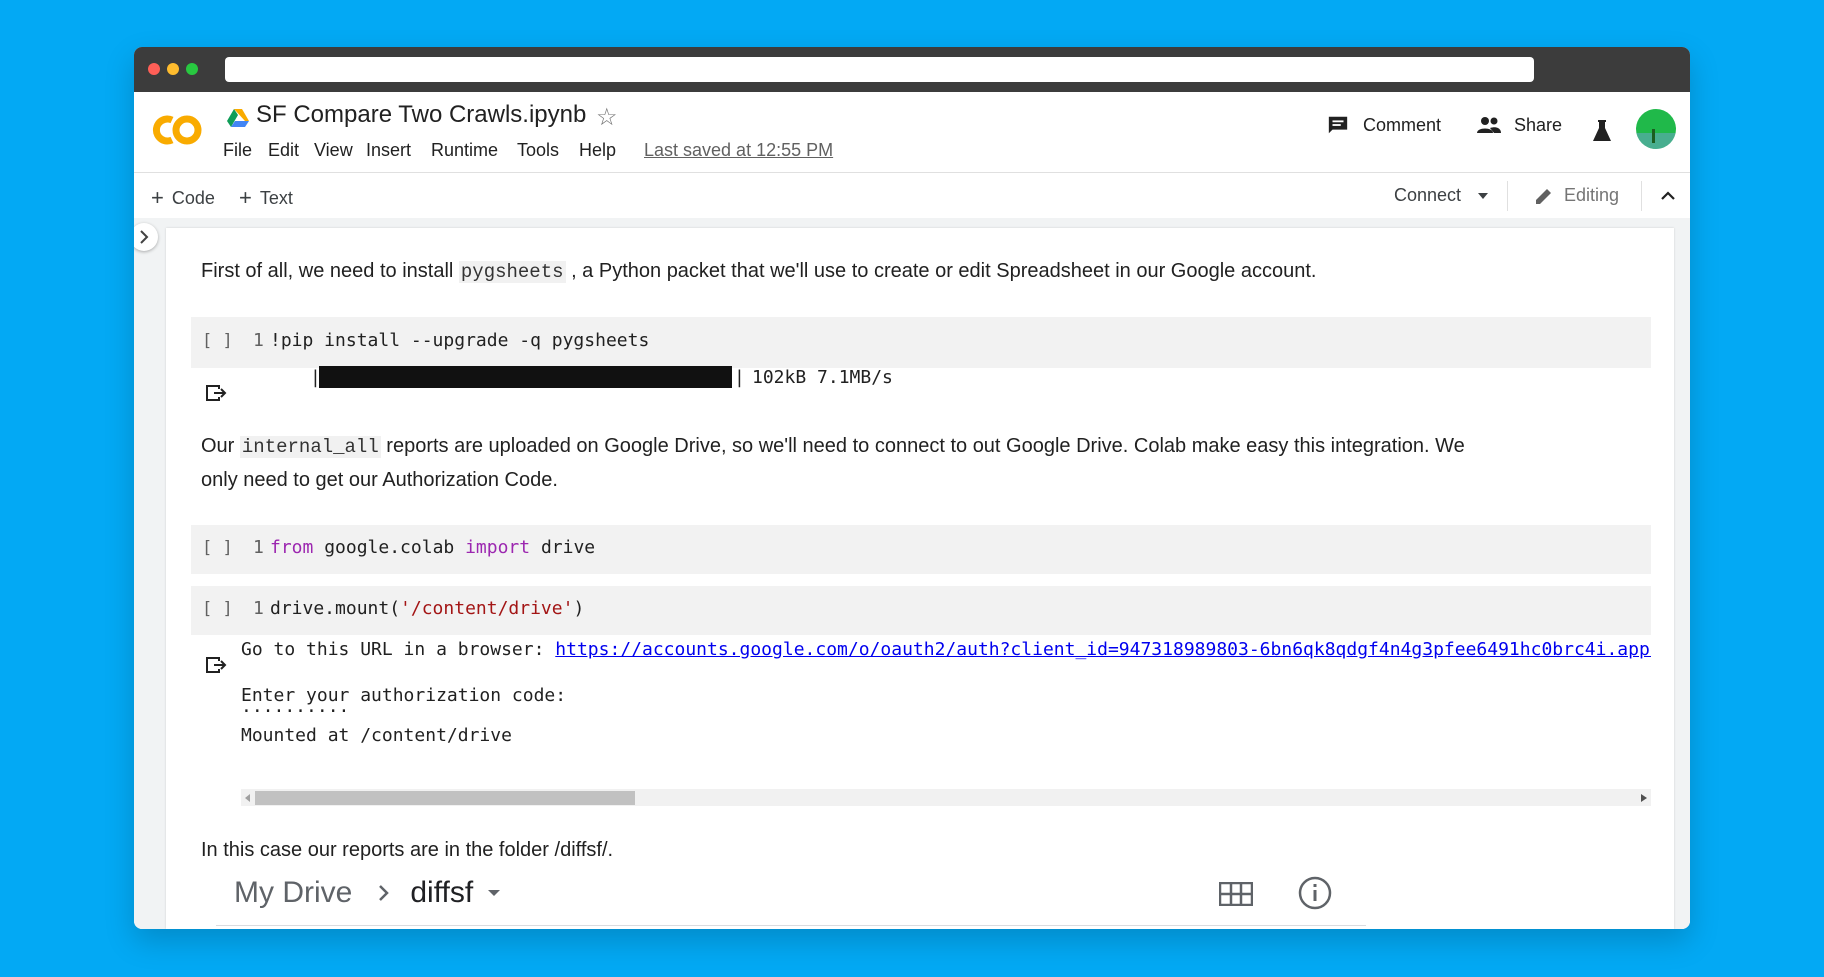 The width and height of the screenshot is (1824, 977). I want to click on connect-button: Connect, so click(1441, 195).